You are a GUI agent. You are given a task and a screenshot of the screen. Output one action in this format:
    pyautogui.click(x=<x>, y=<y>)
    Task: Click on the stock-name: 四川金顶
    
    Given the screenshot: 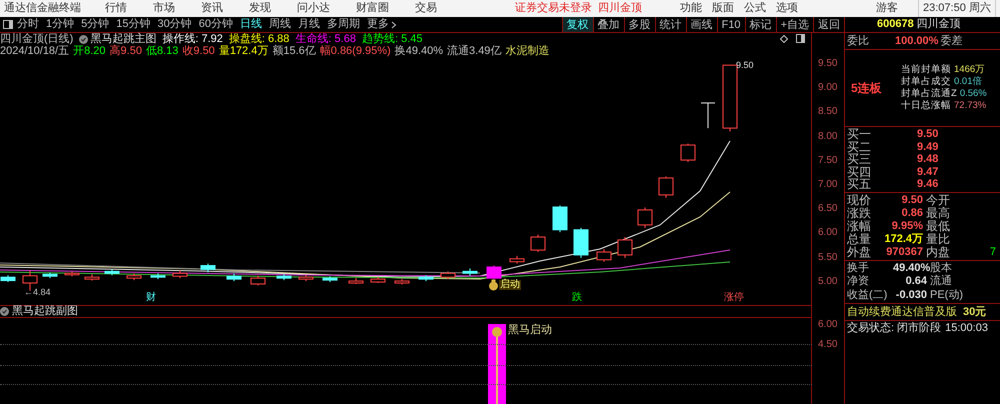 What is the action you would take?
    pyautogui.click(x=620, y=8)
    